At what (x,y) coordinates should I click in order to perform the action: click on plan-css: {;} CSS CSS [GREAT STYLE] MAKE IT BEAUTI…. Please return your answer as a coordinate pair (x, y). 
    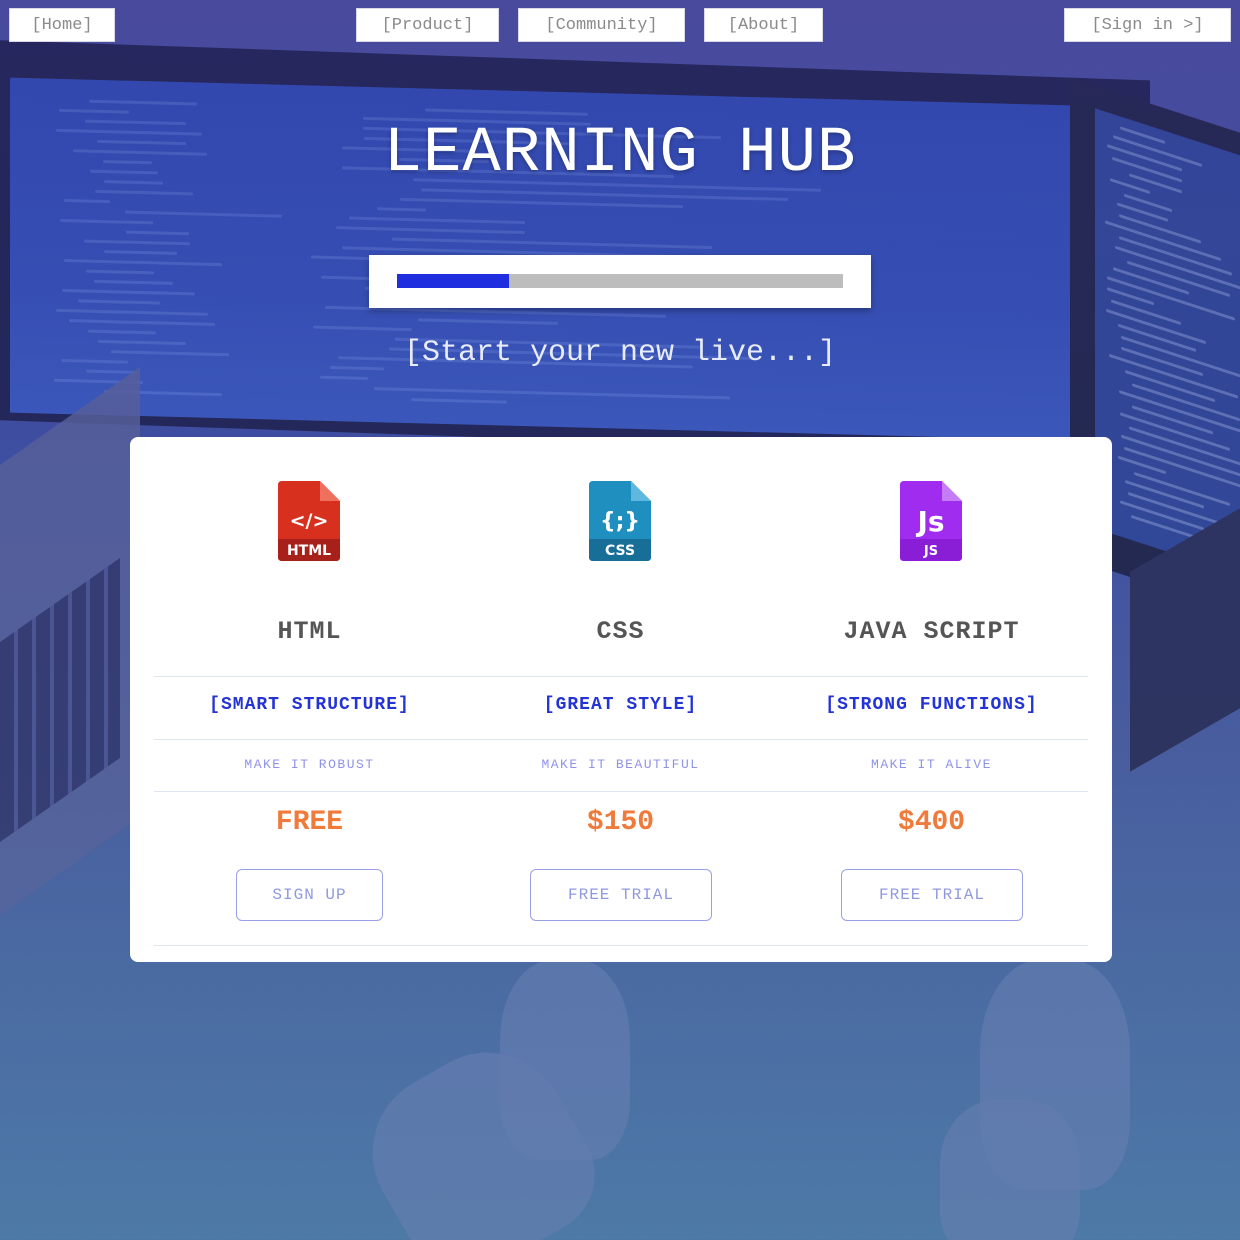
    Looking at the image, I should click on (620, 699).